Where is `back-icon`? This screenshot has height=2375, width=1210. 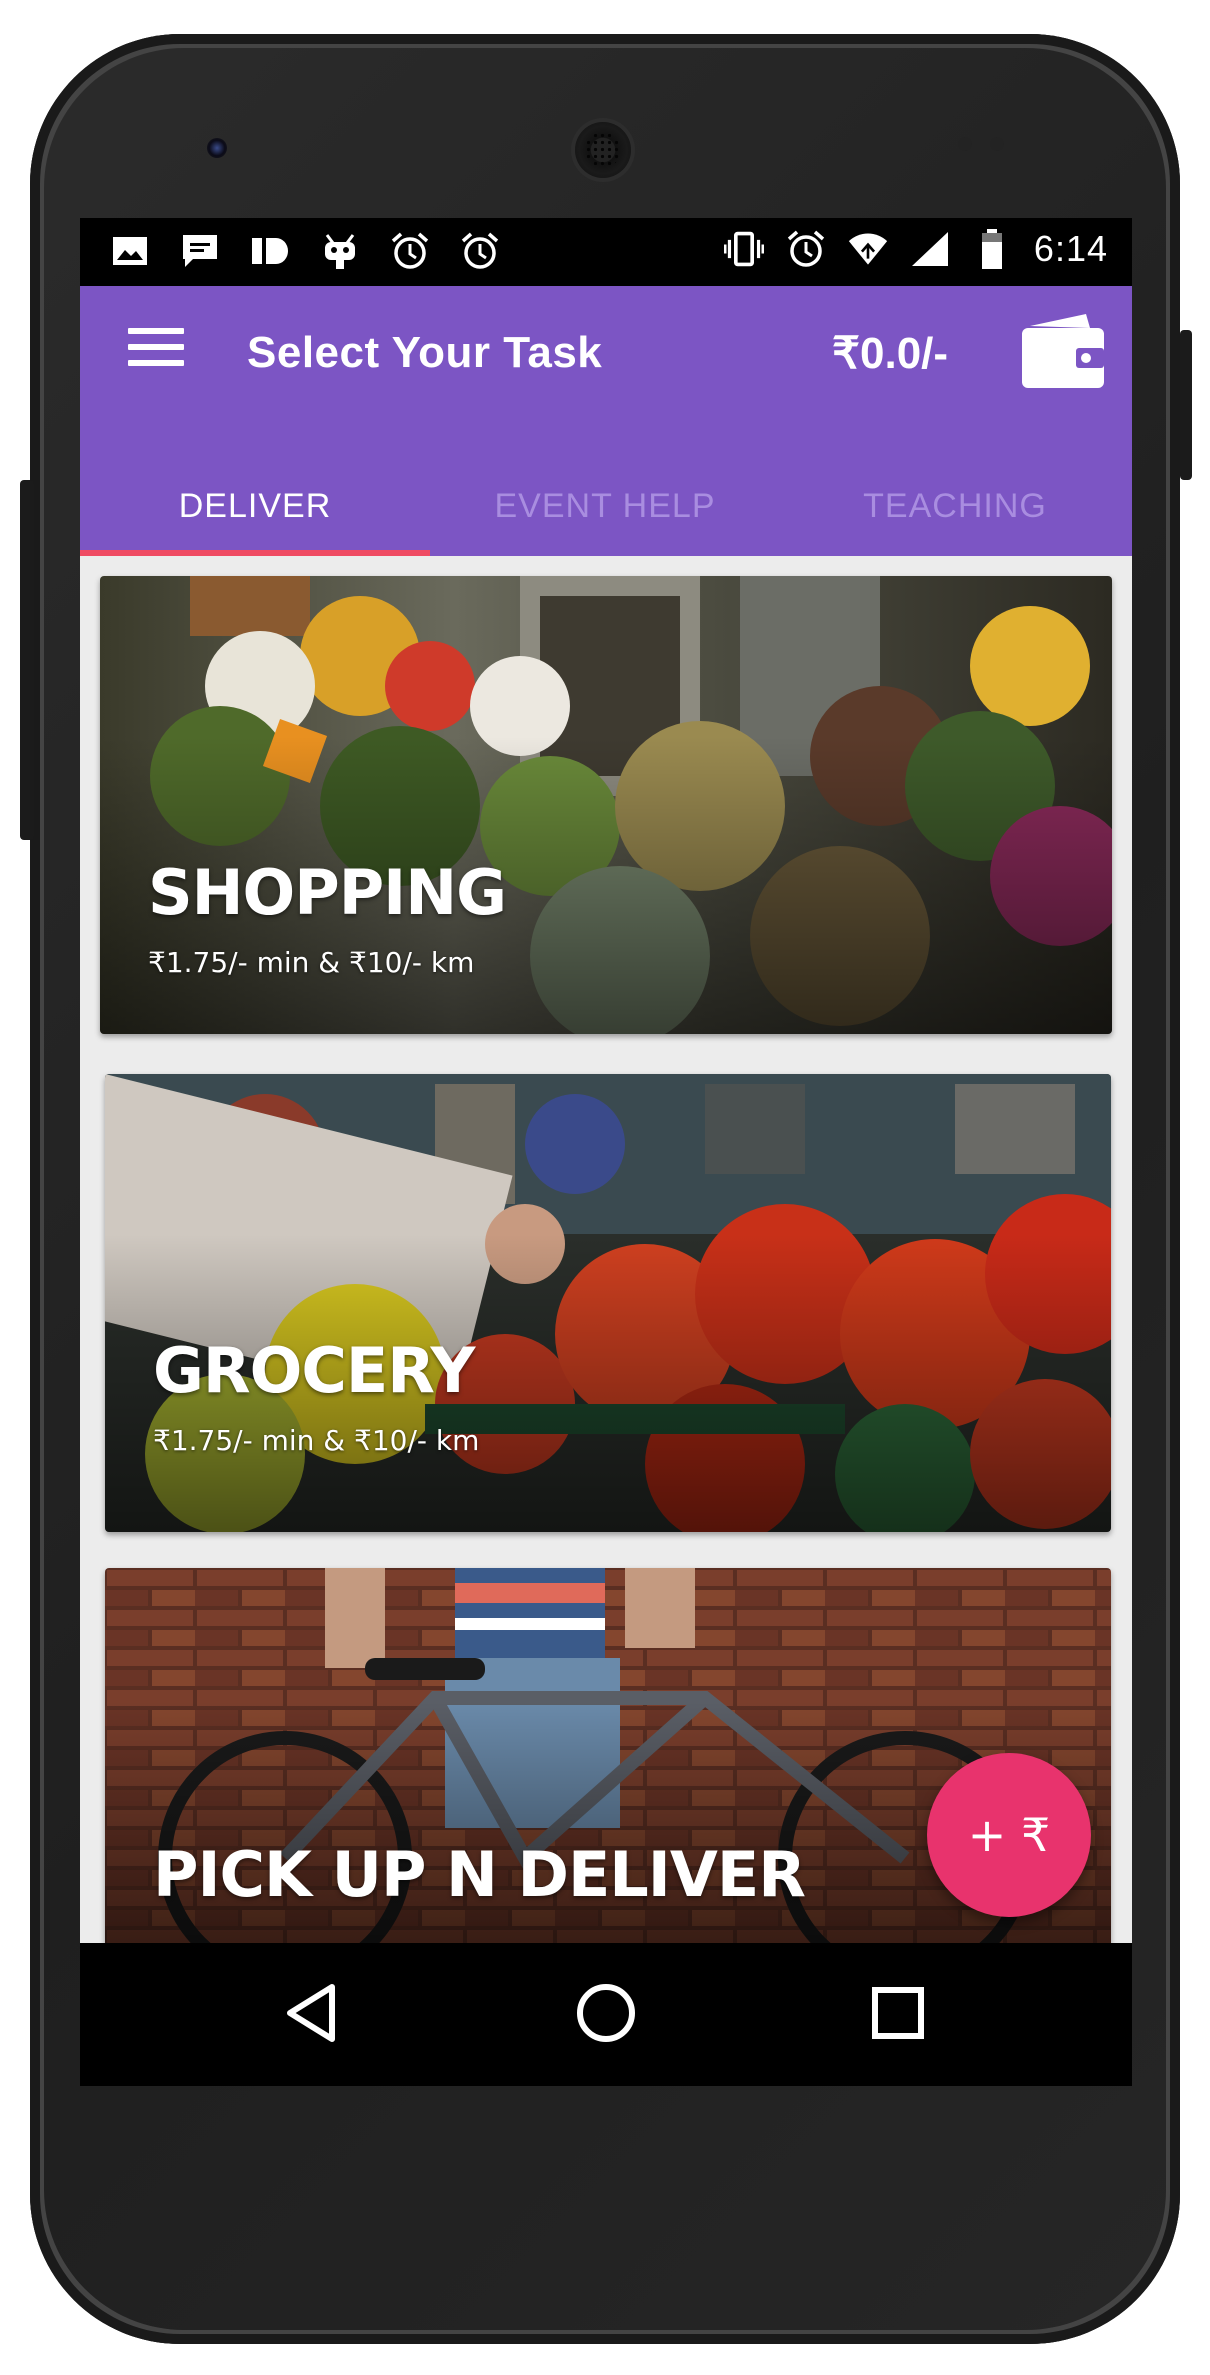
back-icon is located at coordinates (310, 2013).